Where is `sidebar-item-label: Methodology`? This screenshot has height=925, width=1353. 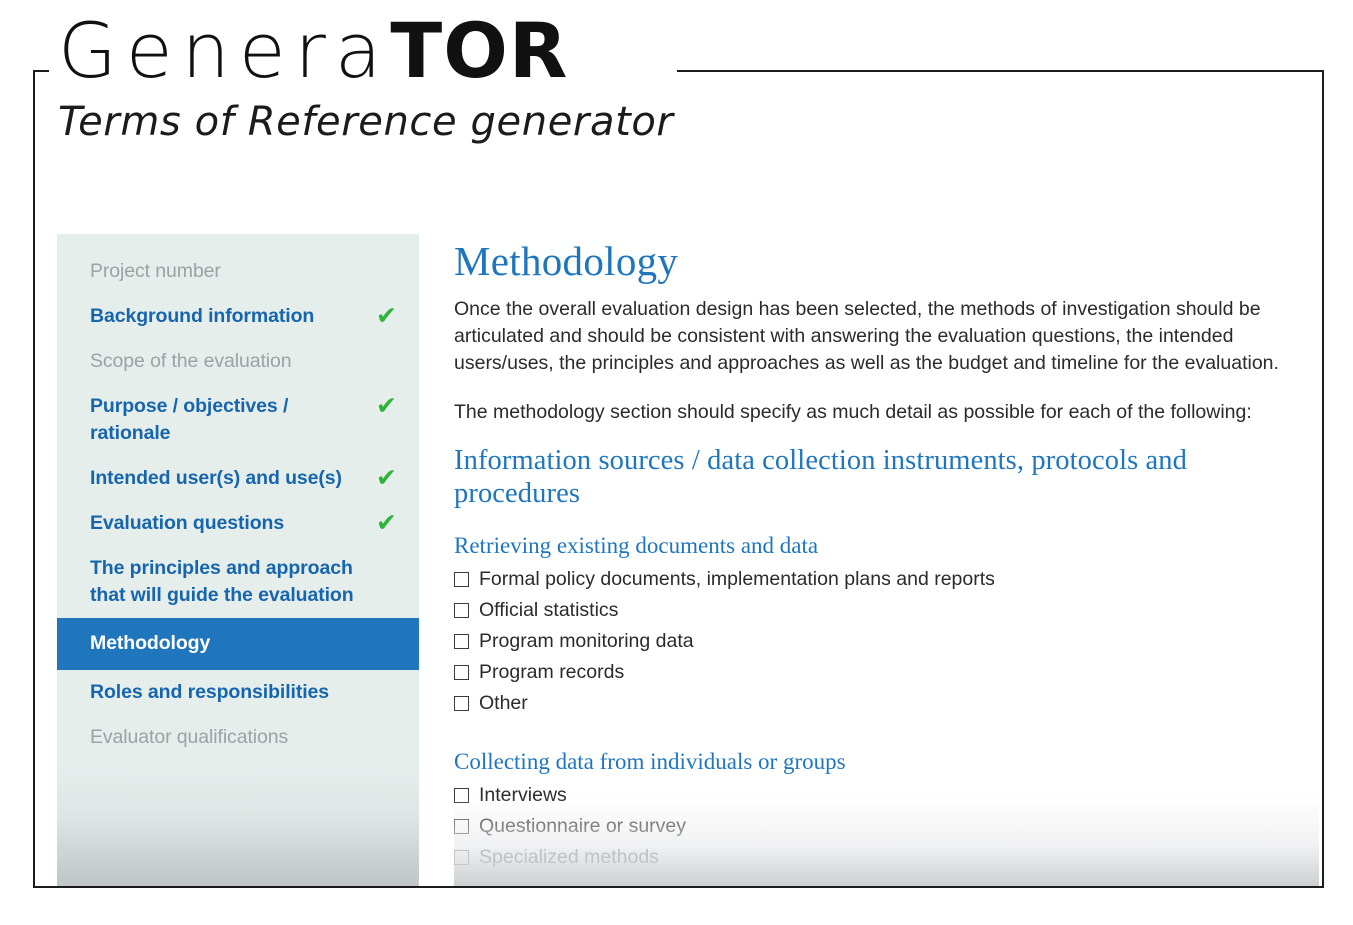
sidebar-item-label: Methodology is located at coordinates (150, 643).